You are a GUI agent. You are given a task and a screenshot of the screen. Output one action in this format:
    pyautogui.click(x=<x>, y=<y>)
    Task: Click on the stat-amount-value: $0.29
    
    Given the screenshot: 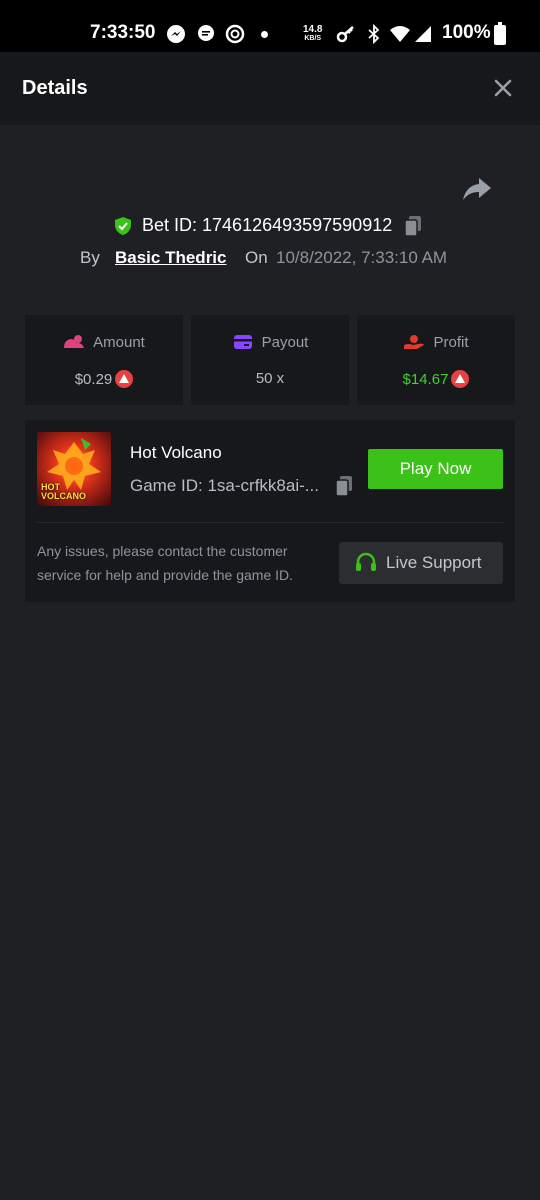 What is the action you would take?
    pyautogui.click(x=93, y=379)
    